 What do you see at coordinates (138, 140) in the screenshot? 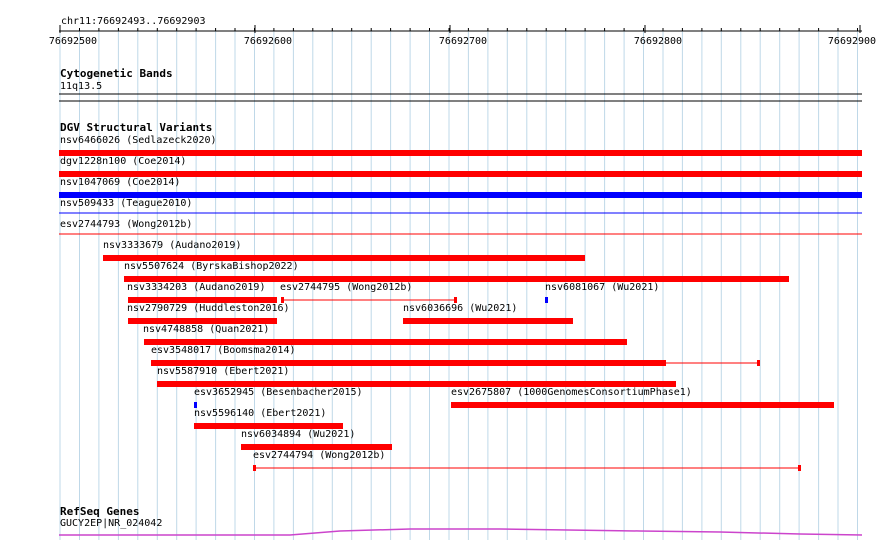
I see `dgv-feature-label: nsv6466026 (Sedlazeck2020)` at bounding box center [138, 140].